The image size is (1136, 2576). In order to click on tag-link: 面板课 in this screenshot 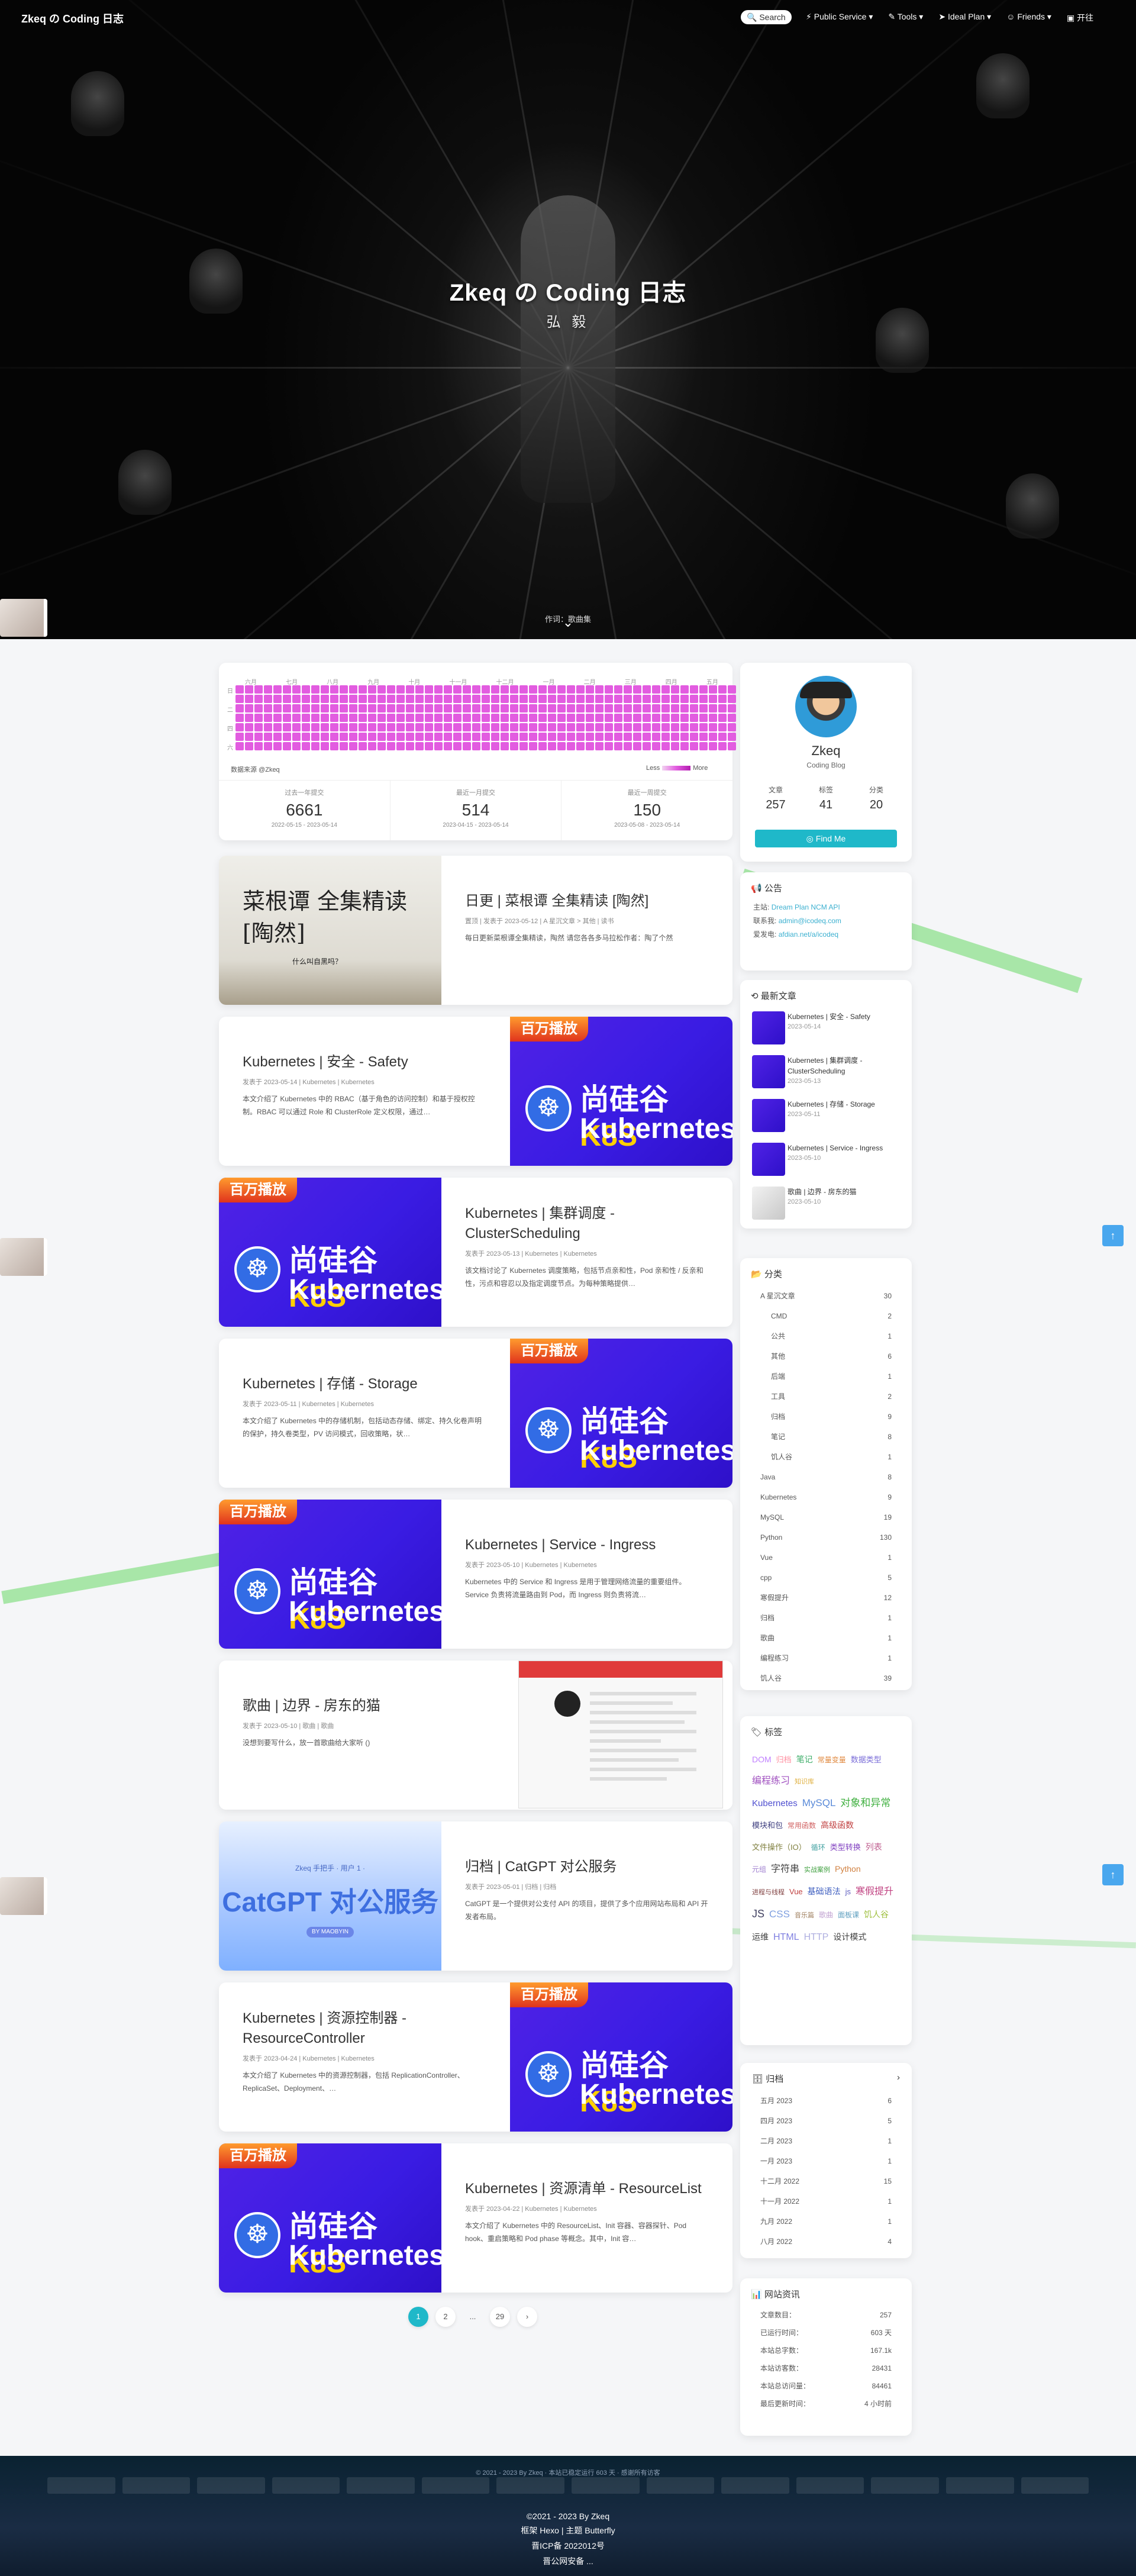, I will do `click(848, 1915)`.